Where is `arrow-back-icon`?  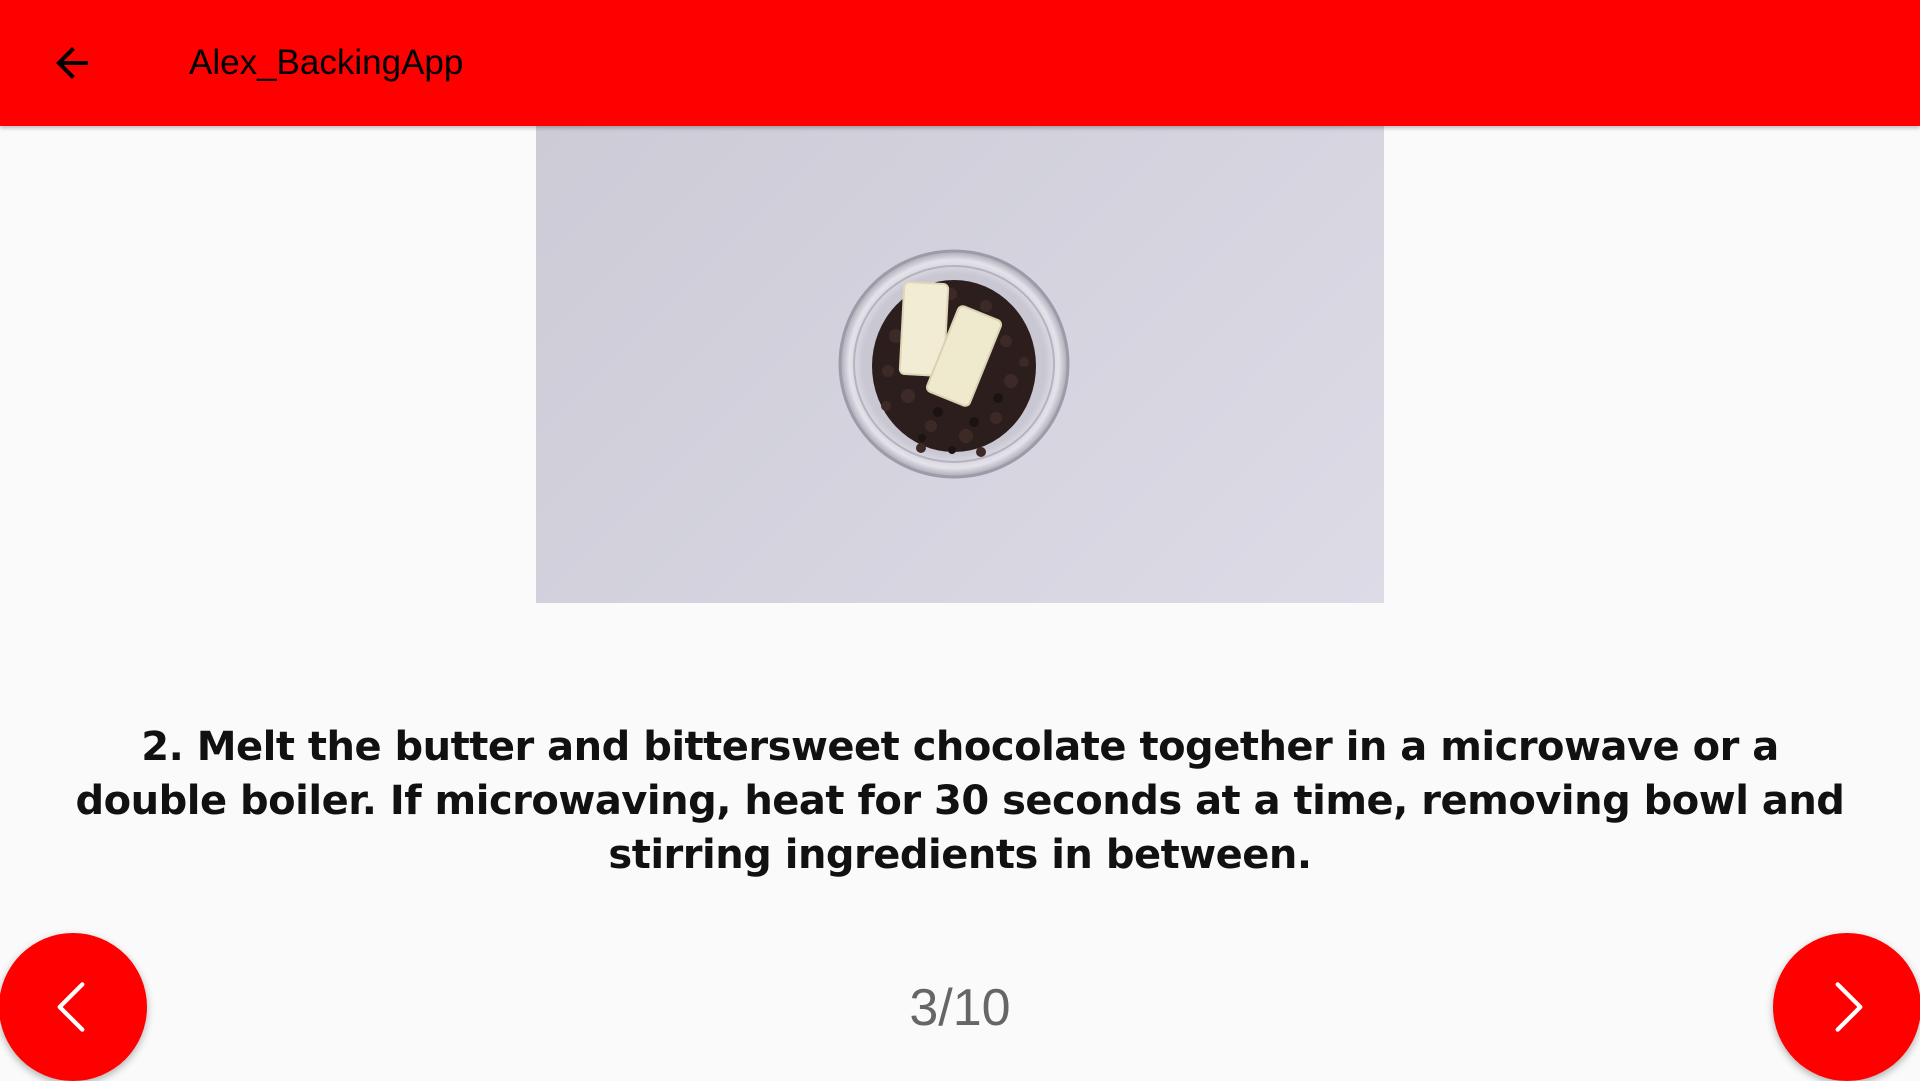 arrow-back-icon is located at coordinates (72, 63).